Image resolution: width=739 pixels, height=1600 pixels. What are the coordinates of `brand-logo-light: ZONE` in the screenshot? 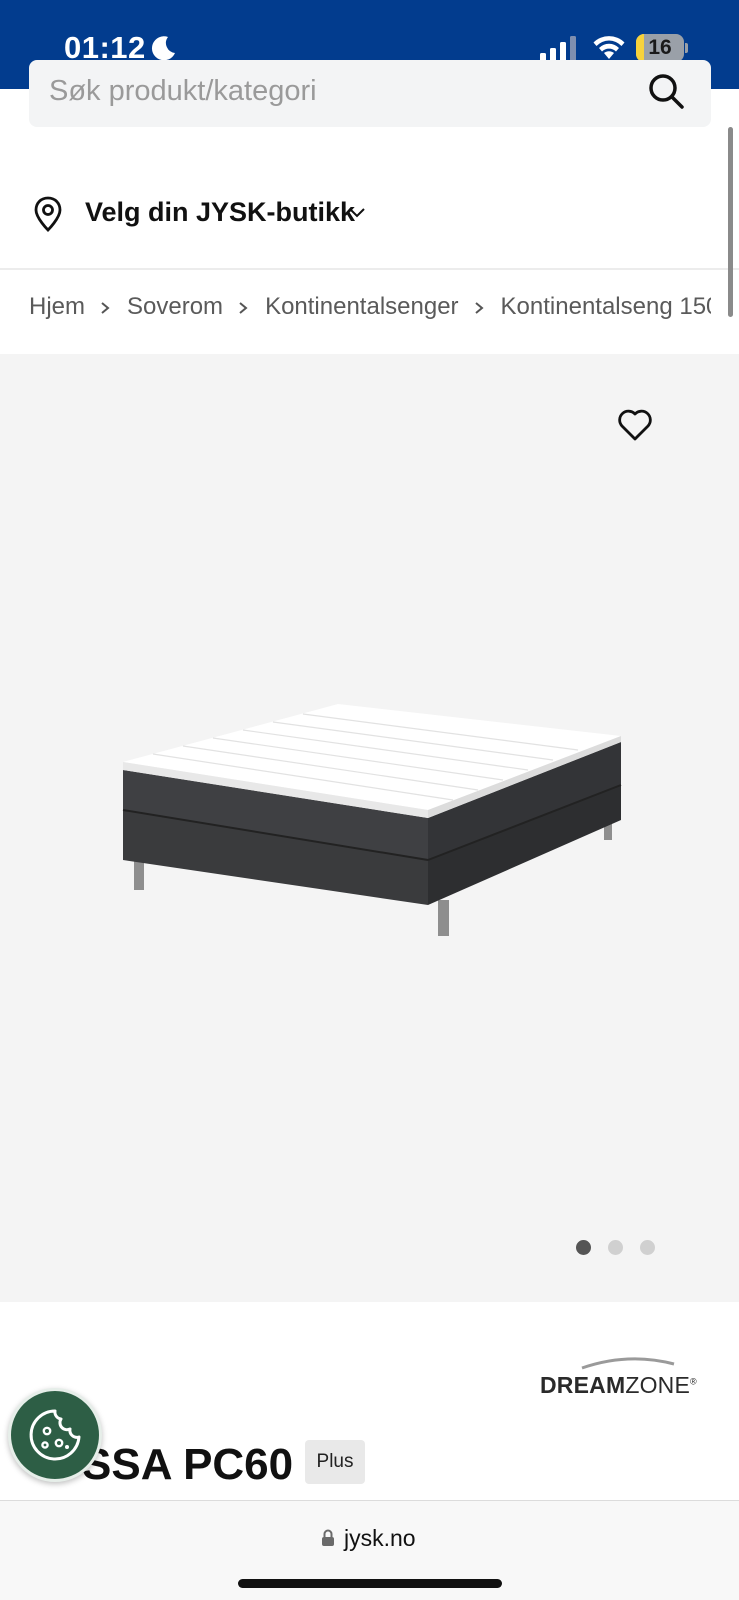 It's located at (658, 1385).